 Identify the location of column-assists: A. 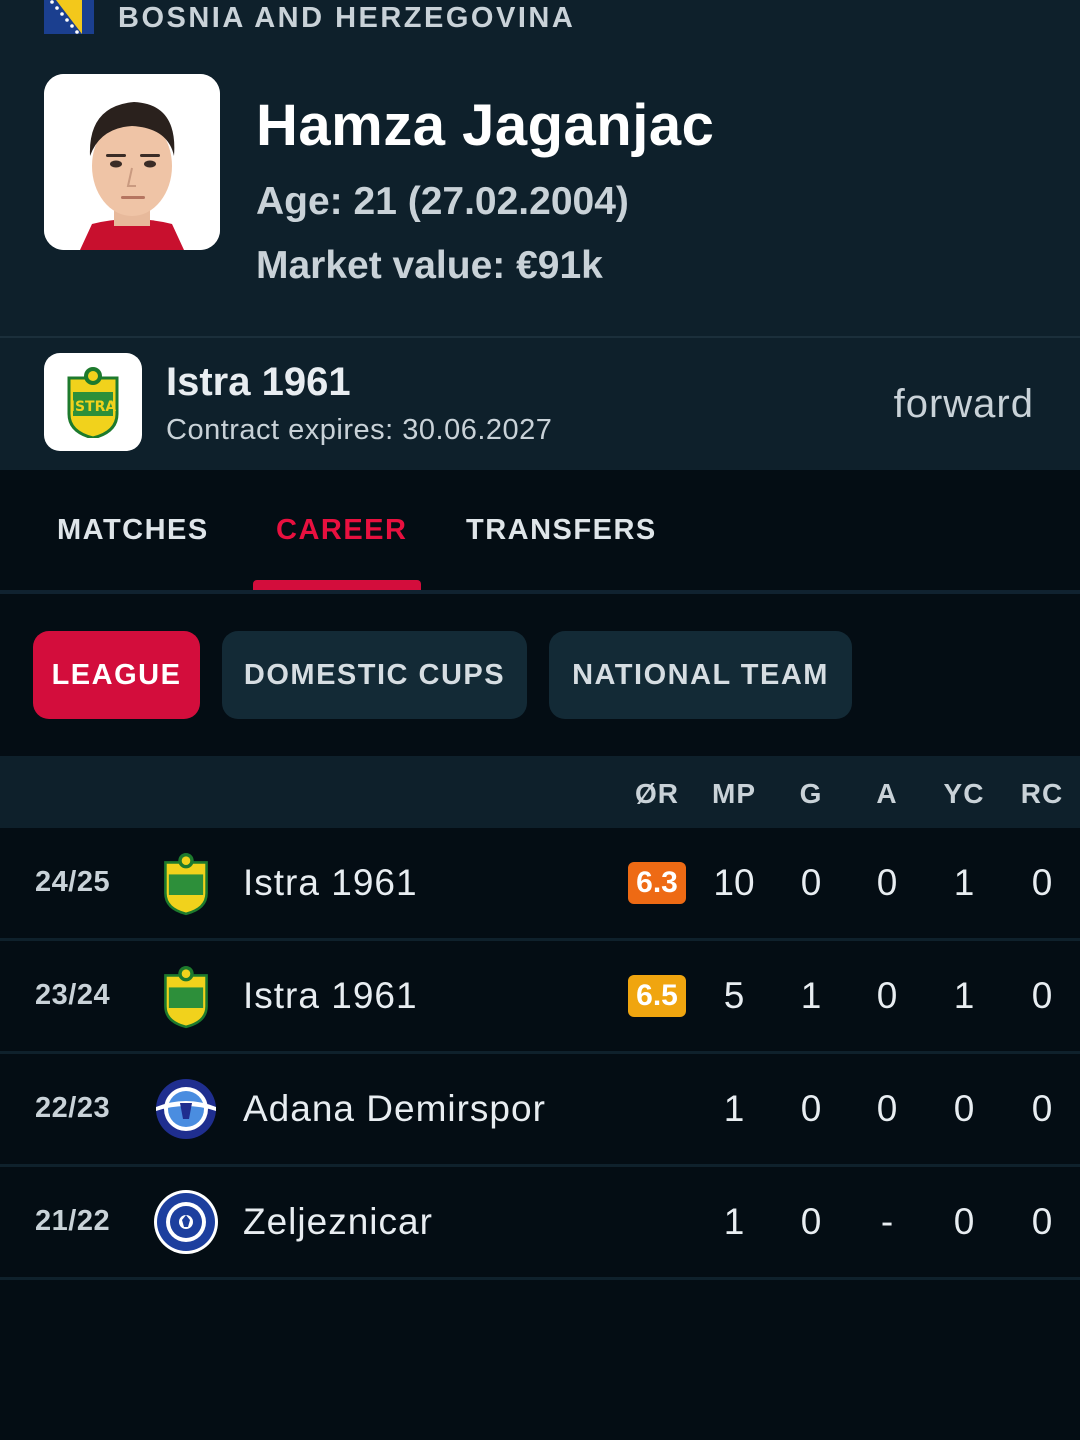
(887, 793).